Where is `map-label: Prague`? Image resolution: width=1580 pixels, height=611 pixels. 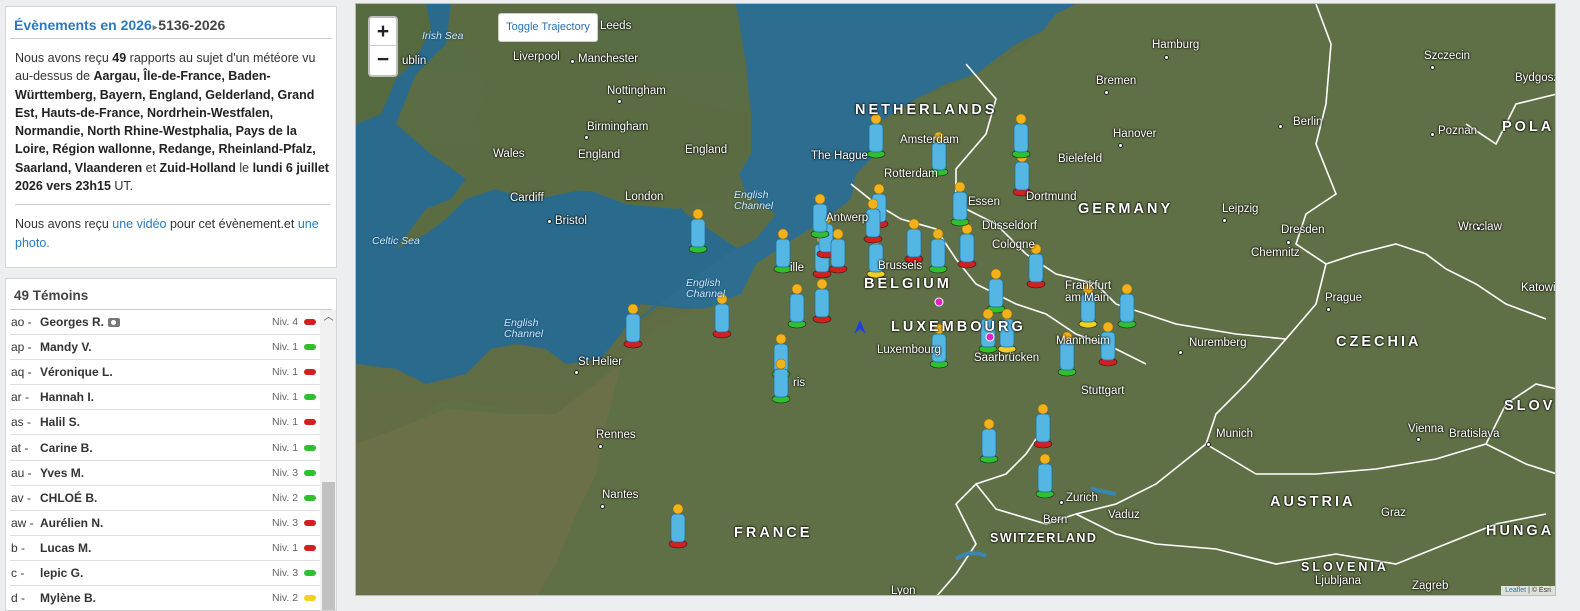 map-label: Prague is located at coordinates (1344, 298).